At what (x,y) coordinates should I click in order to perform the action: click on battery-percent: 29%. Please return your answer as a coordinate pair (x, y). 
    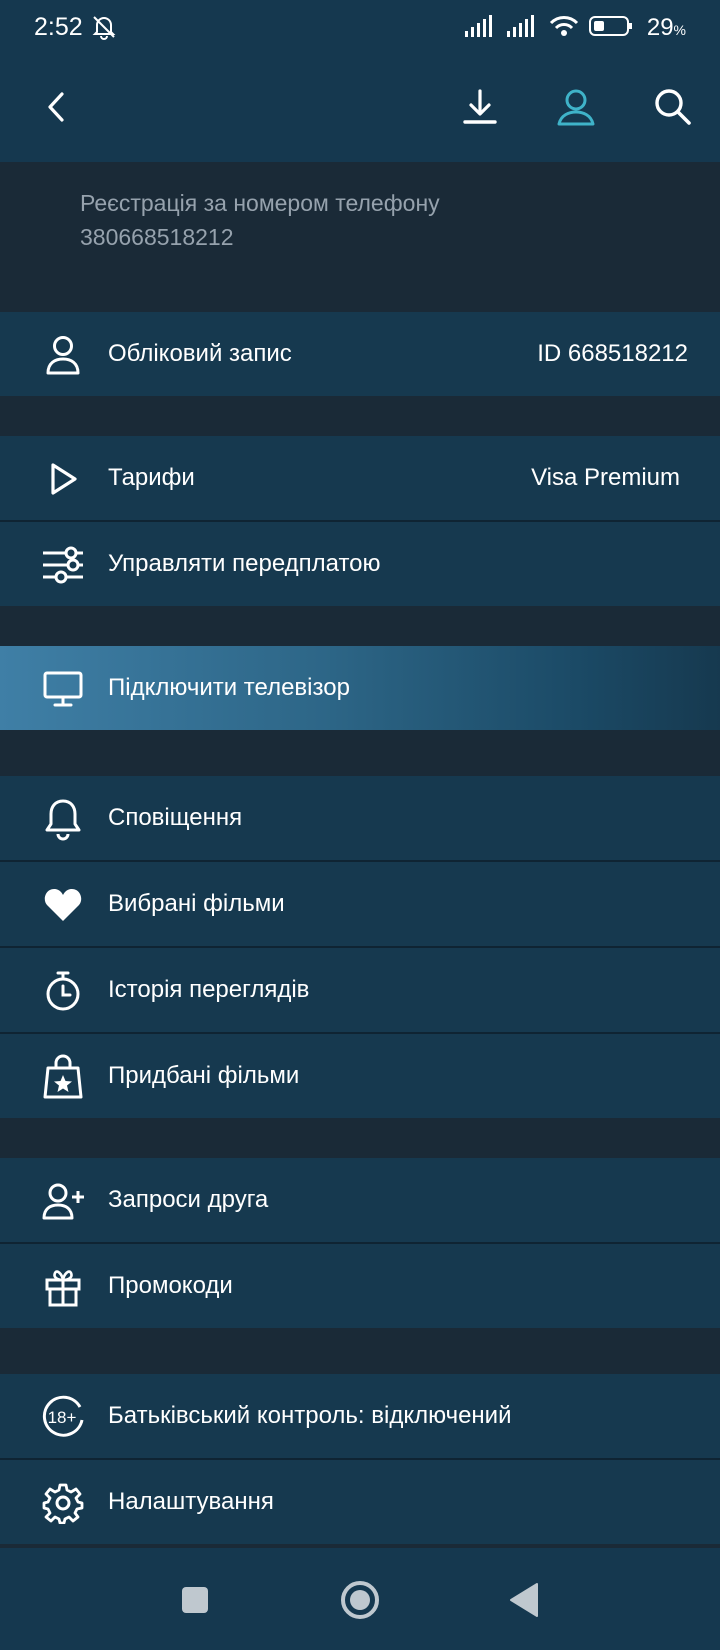
    Looking at the image, I should click on (666, 28).